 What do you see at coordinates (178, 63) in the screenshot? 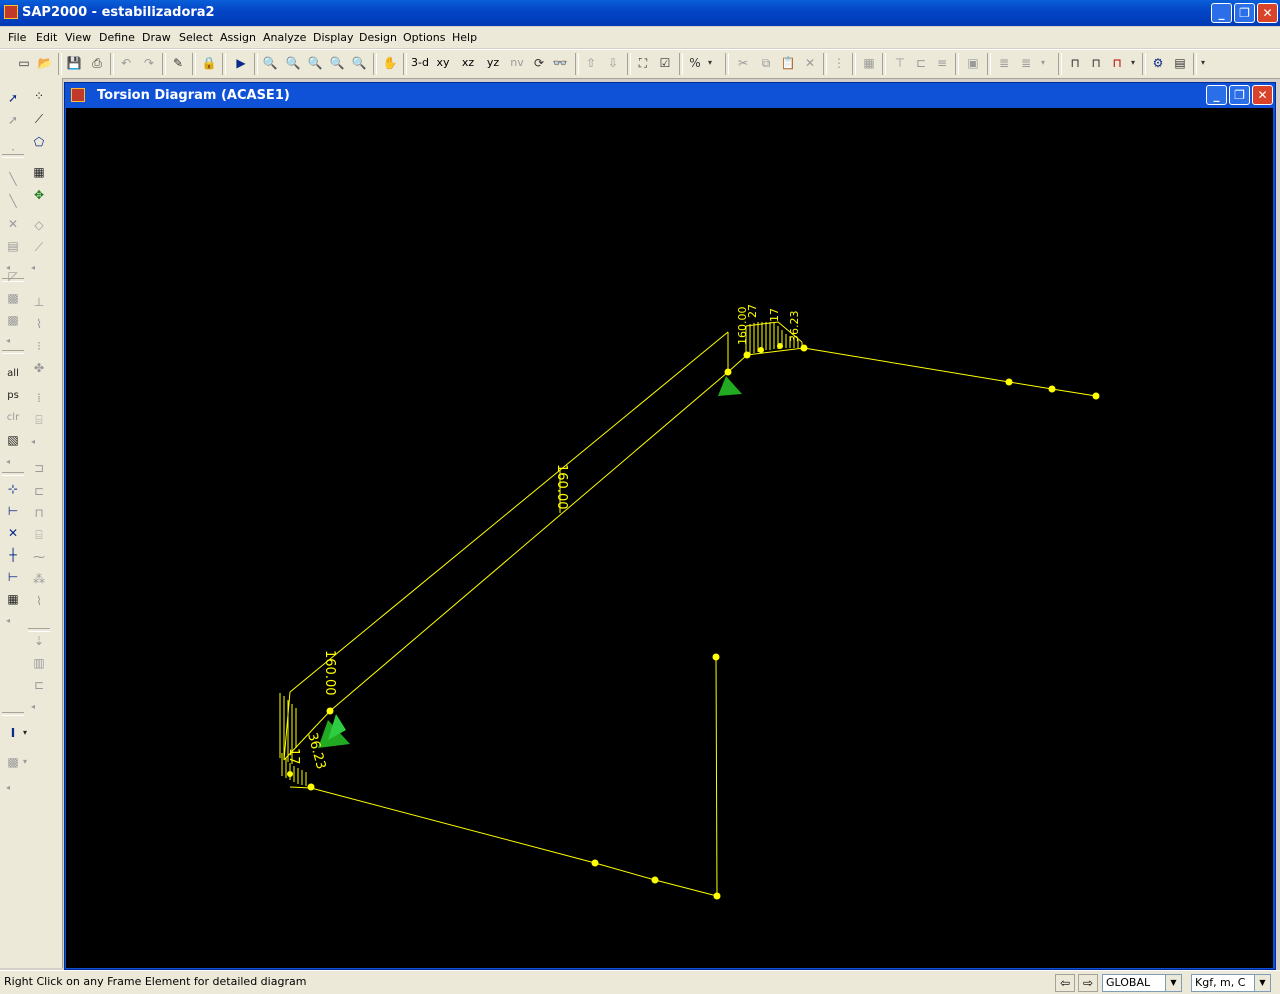
I see `pencil-icon: ✎` at bounding box center [178, 63].